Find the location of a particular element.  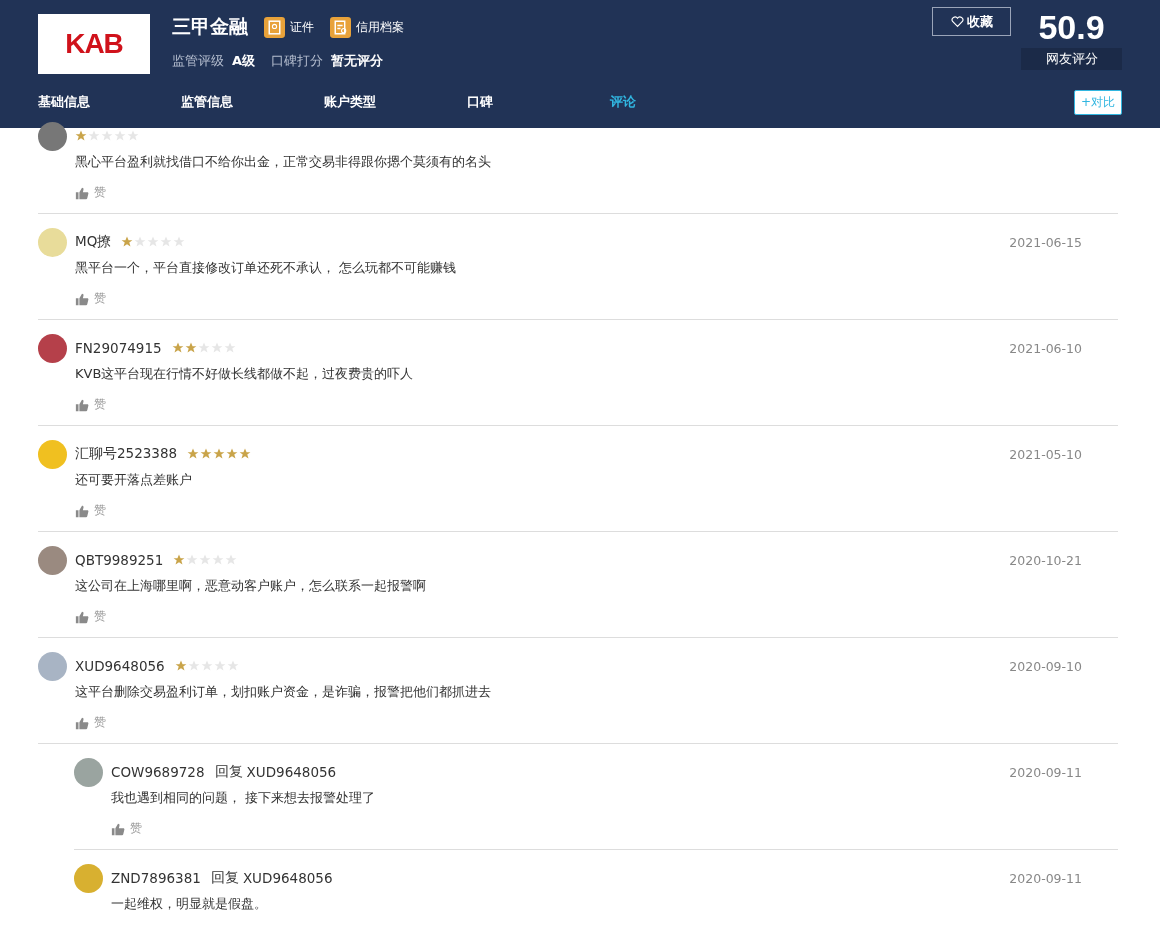

comment-text: 黑平台一个，平台直接修改订单还死不承认， 怎么玩都不可能赚钱 is located at coordinates (266, 268).